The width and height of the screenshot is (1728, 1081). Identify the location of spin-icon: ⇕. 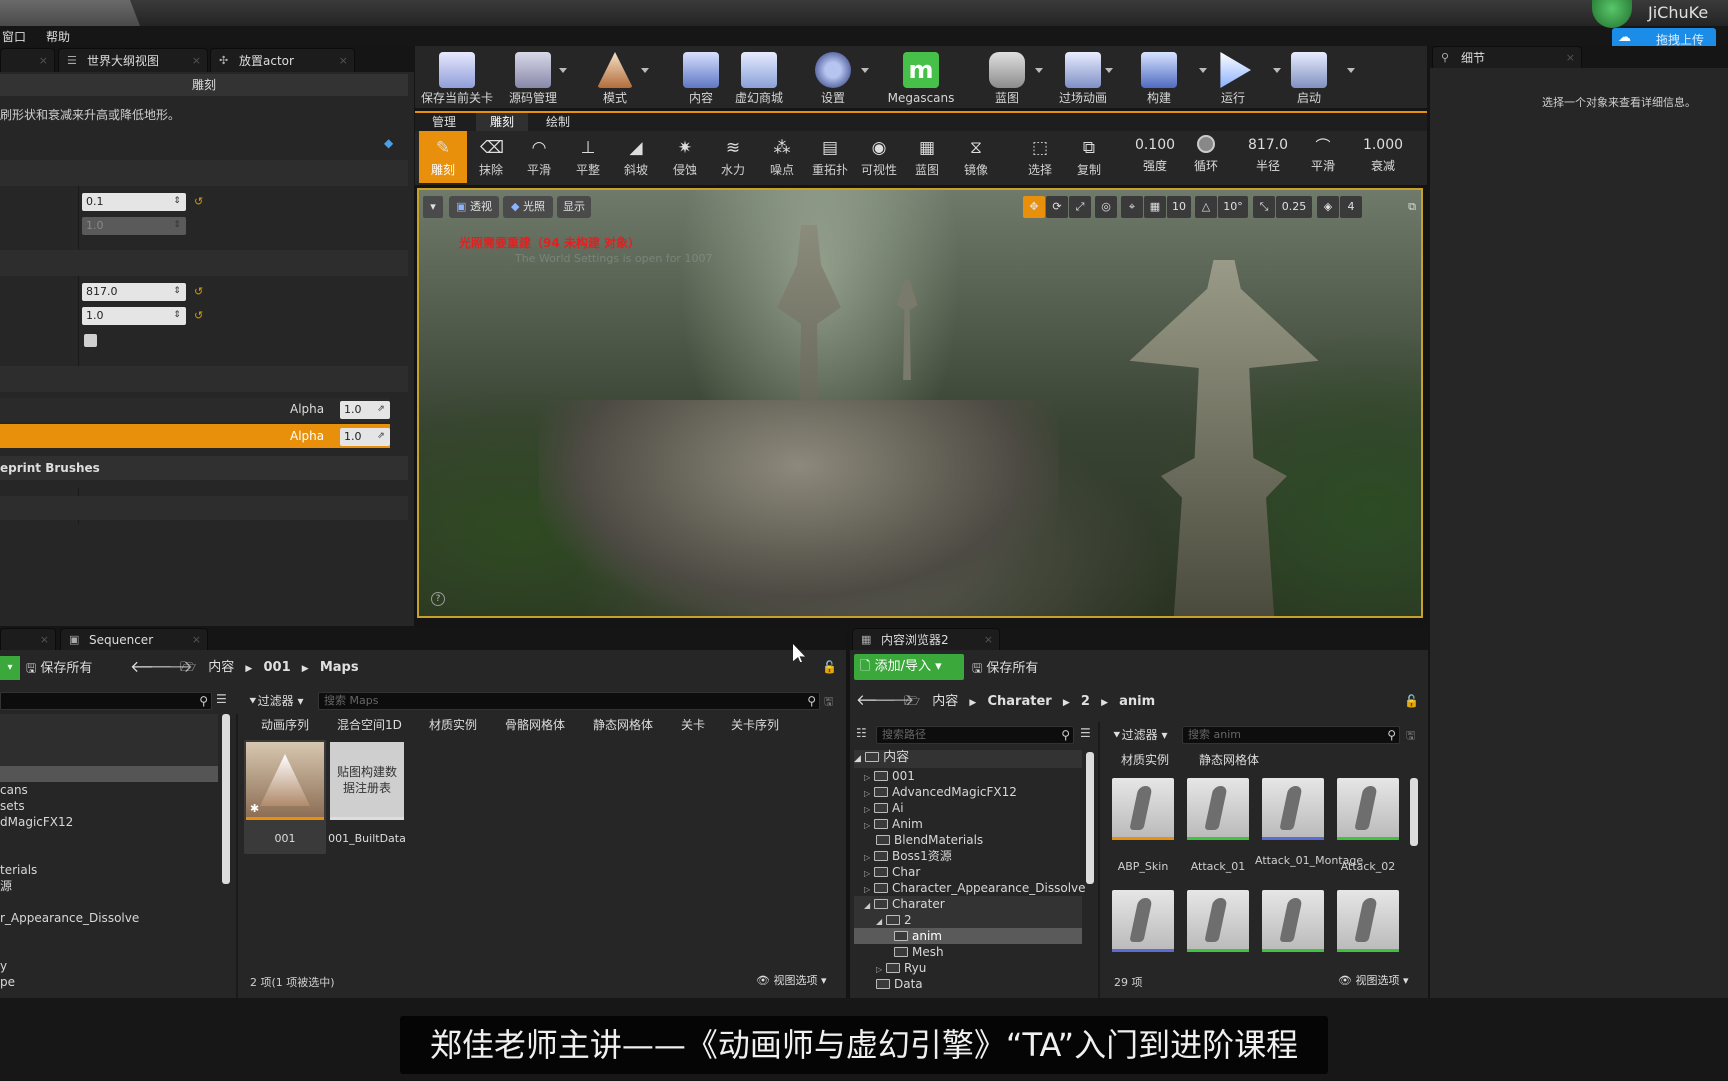
(177, 315).